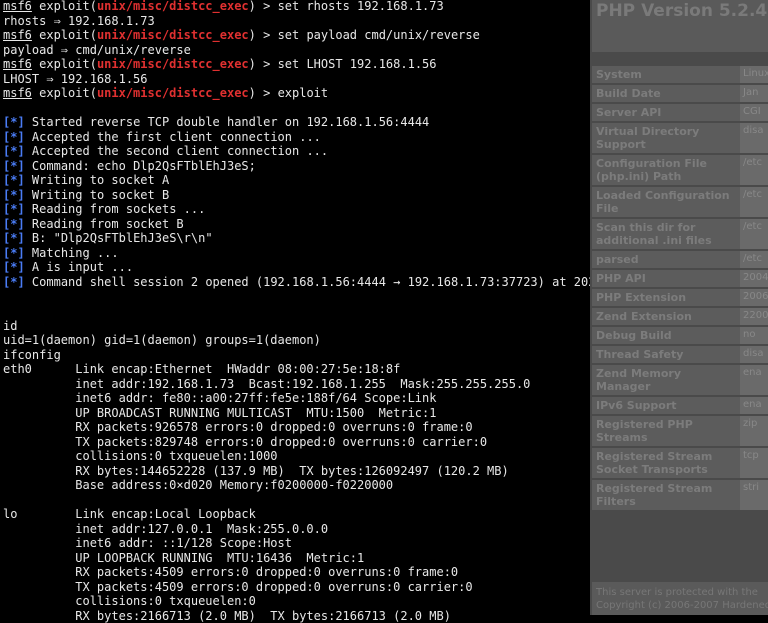 This screenshot has width=768, height=623. What do you see at coordinates (266, 326) in the screenshot?
I see `shell-output-line: id` at bounding box center [266, 326].